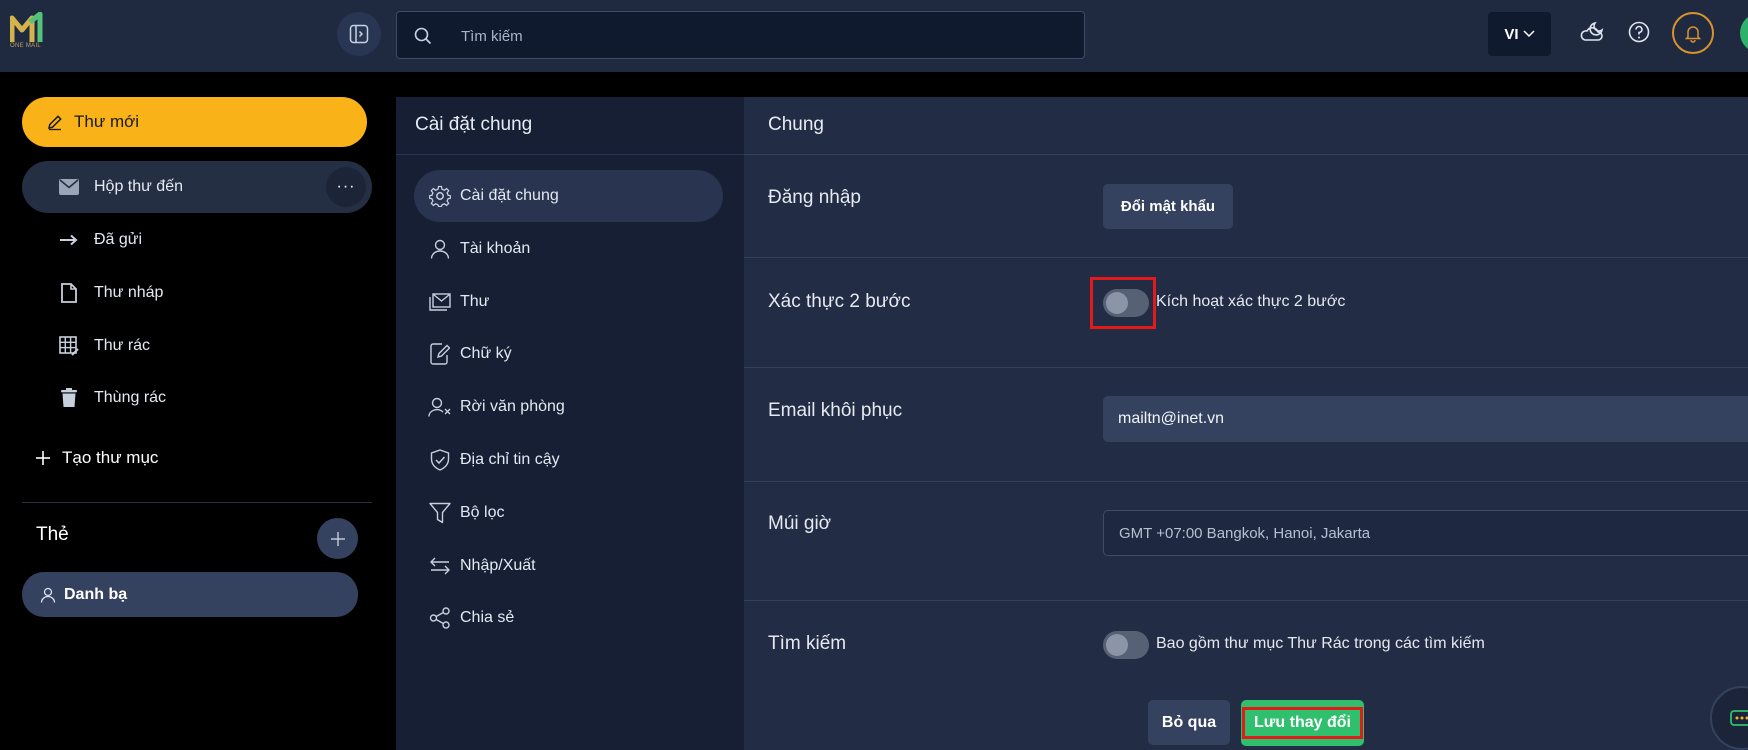  Describe the element at coordinates (440, 302) in the screenshot. I see `mail-icon` at that location.